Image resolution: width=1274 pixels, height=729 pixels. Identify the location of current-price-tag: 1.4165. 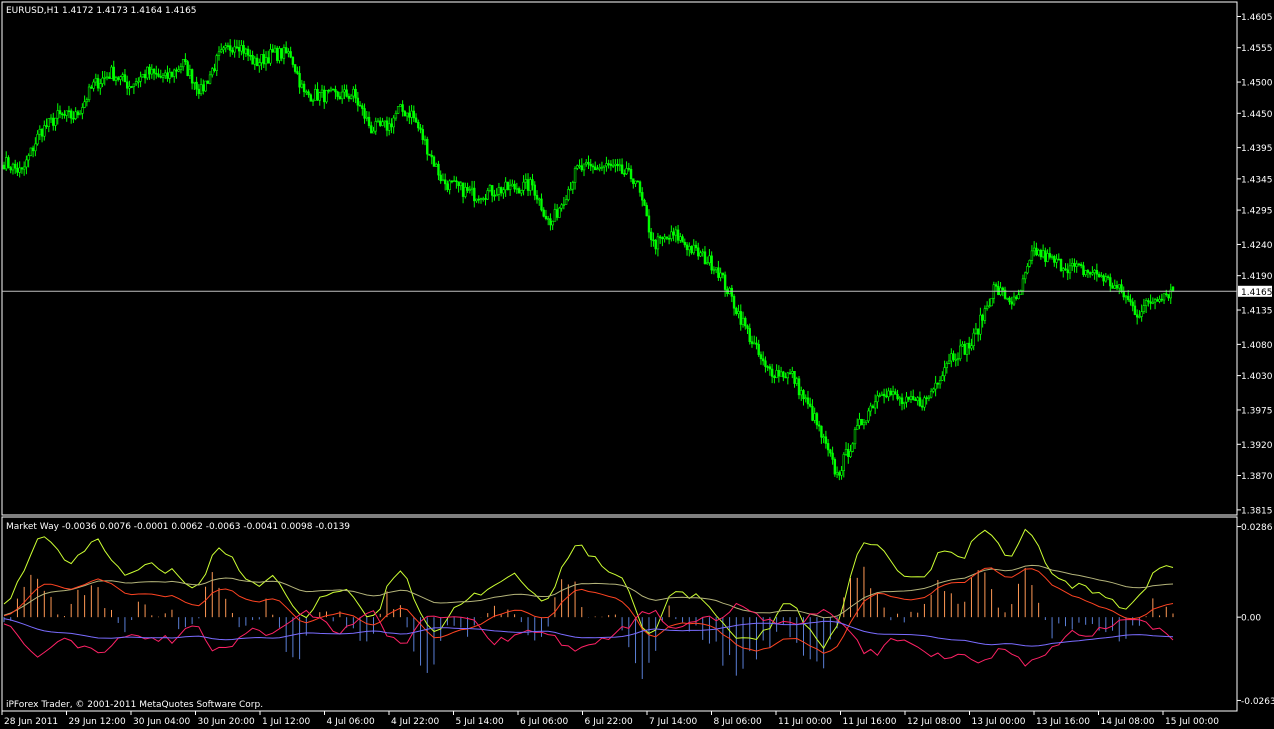
(1255, 291).